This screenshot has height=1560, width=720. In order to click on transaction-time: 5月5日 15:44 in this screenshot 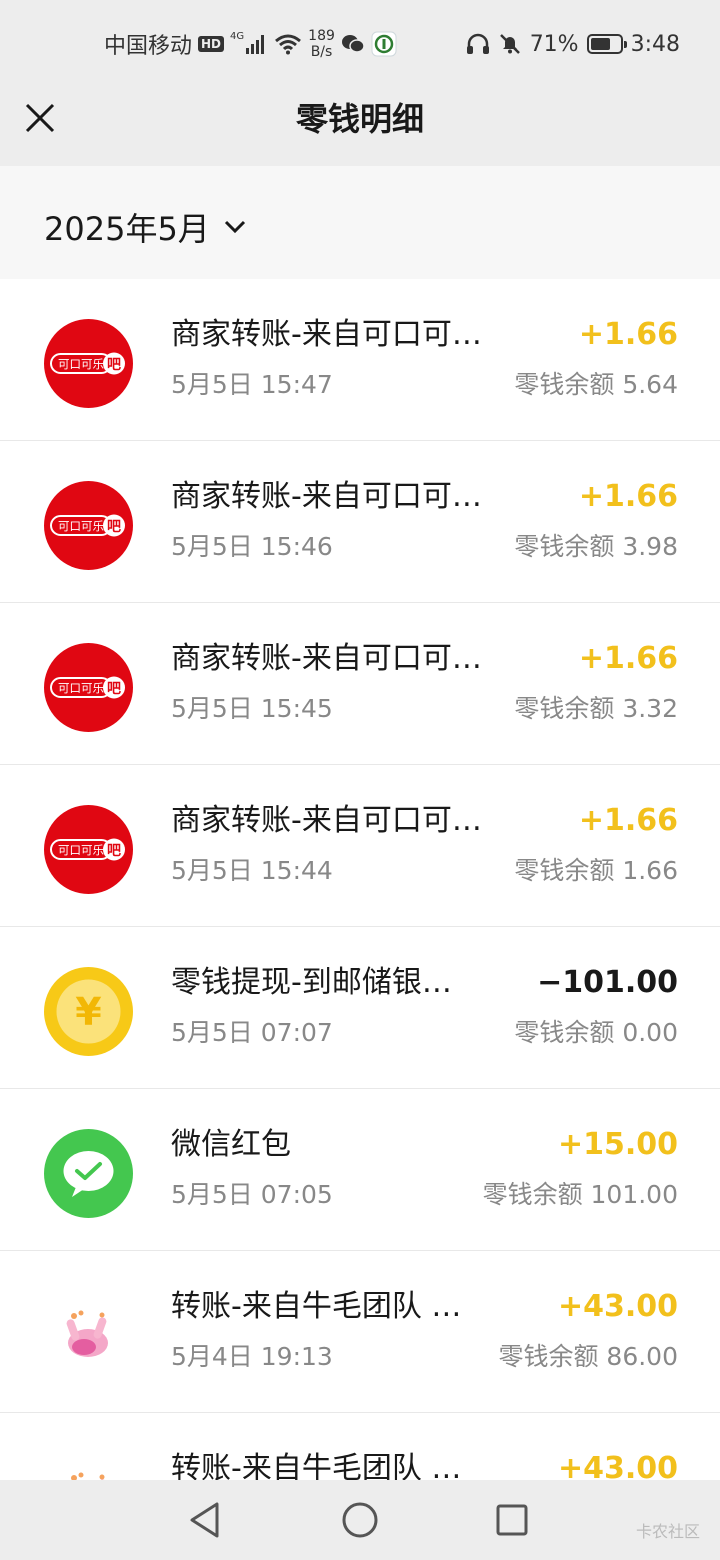, I will do `click(252, 870)`.